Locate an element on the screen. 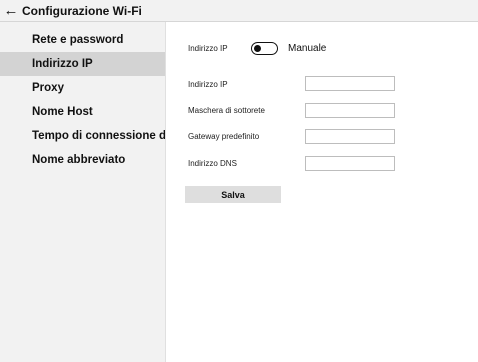 This screenshot has height=362, width=478. back-arrow-icon: ← is located at coordinates (11, 11).